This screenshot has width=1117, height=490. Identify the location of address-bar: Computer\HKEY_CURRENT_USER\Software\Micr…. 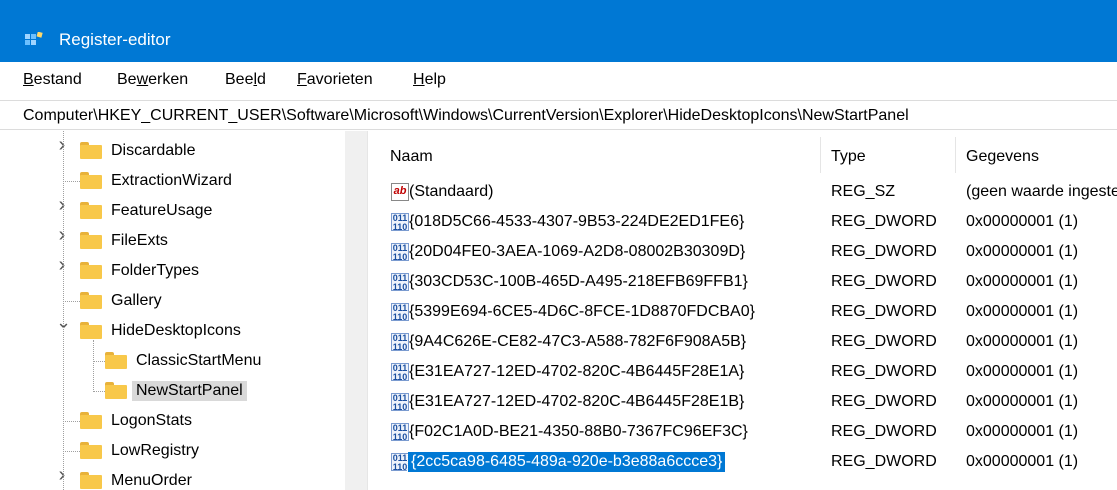
(558, 115).